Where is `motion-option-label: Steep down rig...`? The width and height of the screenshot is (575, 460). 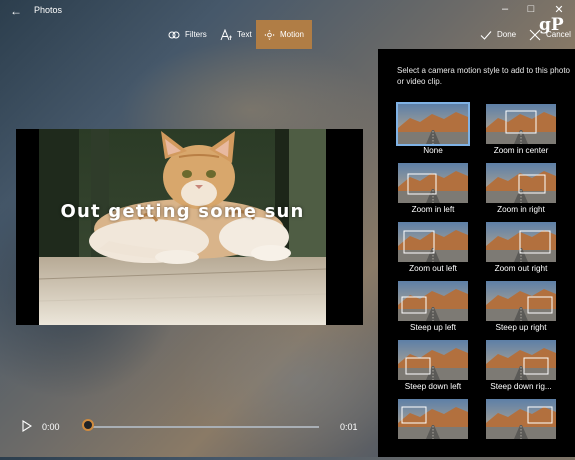
motion-option-label: Steep down rig... is located at coordinates (521, 386).